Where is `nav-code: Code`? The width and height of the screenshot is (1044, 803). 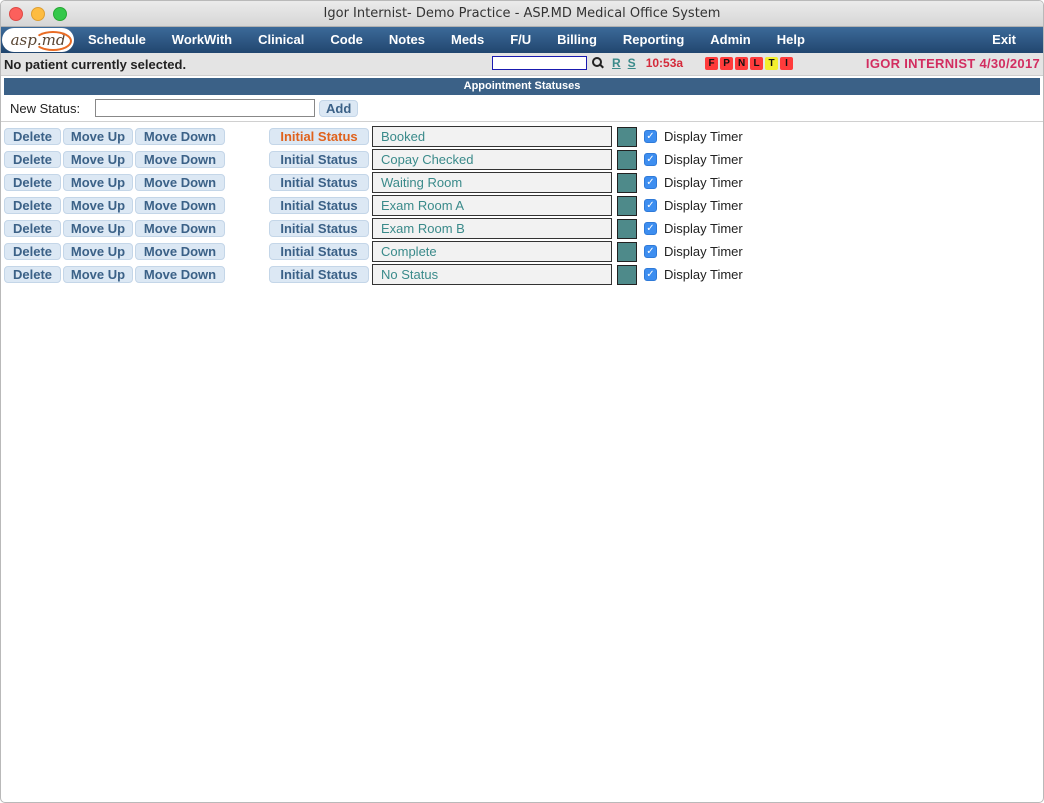 nav-code: Code is located at coordinates (346, 40).